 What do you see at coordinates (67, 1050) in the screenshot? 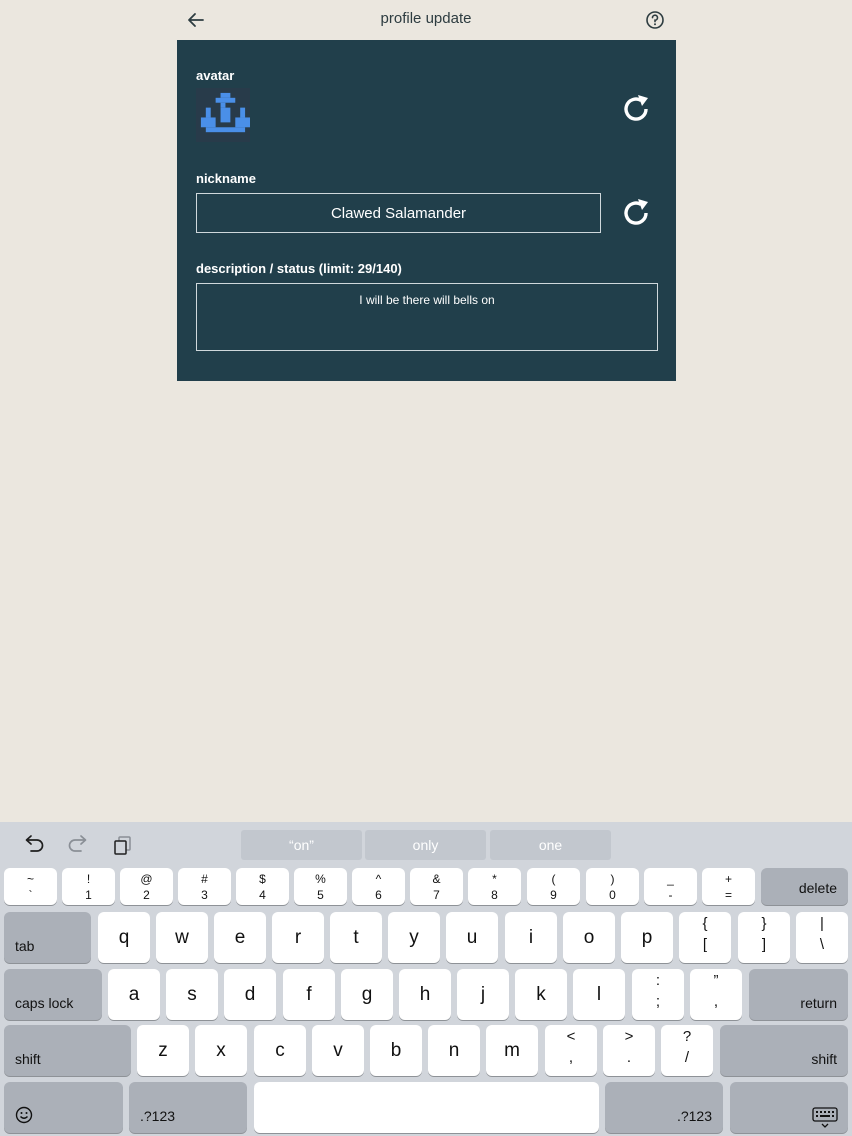
I see `shift-left-key: shift` at bounding box center [67, 1050].